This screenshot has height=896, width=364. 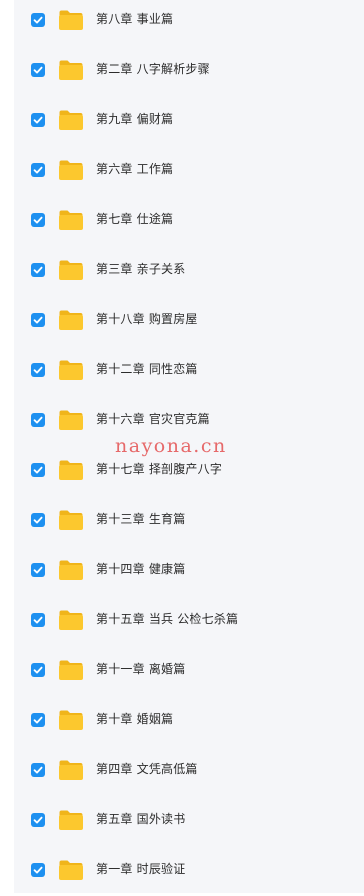 I want to click on folder-name: 第六章 工作篇, so click(x=134, y=169).